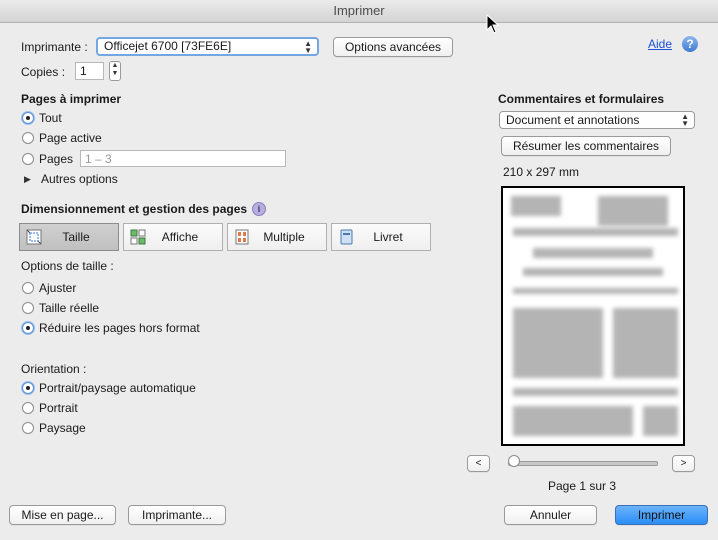  What do you see at coordinates (593, 316) in the screenshot?
I see `page-preview` at bounding box center [593, 316].